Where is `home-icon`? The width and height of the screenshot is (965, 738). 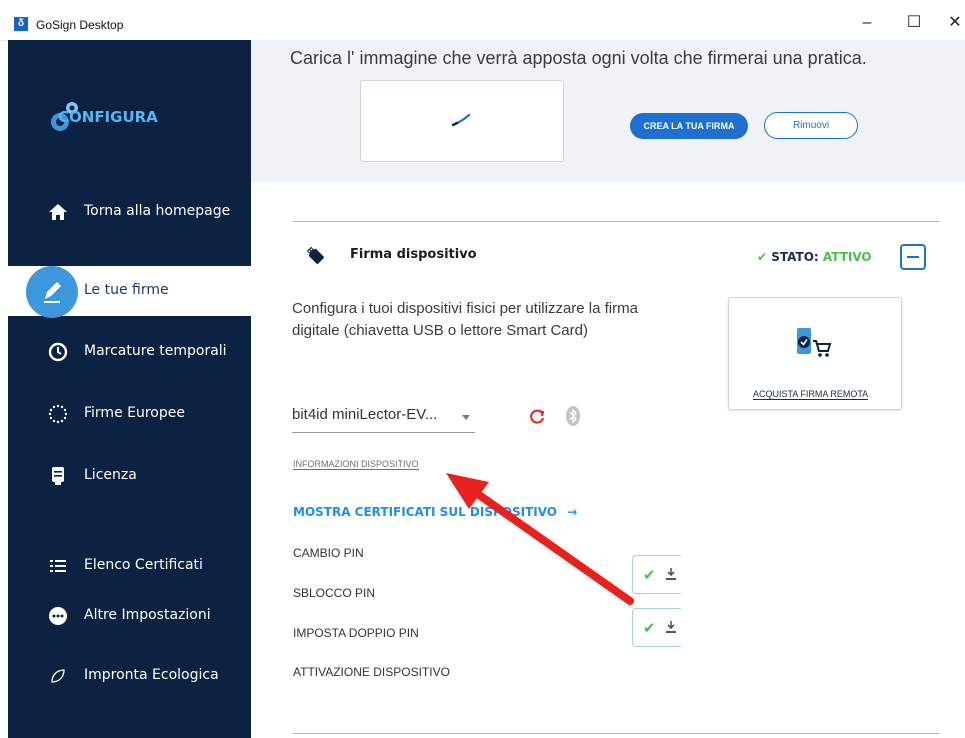
home-icon is located at coordinates (58, 212).